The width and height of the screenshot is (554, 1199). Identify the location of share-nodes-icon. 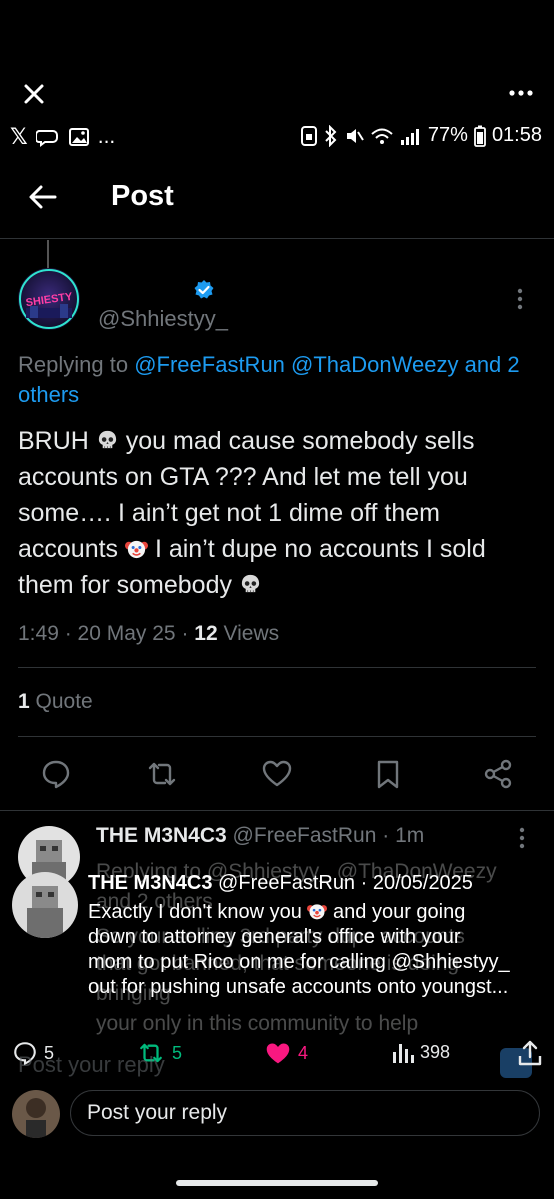
(498, 774).